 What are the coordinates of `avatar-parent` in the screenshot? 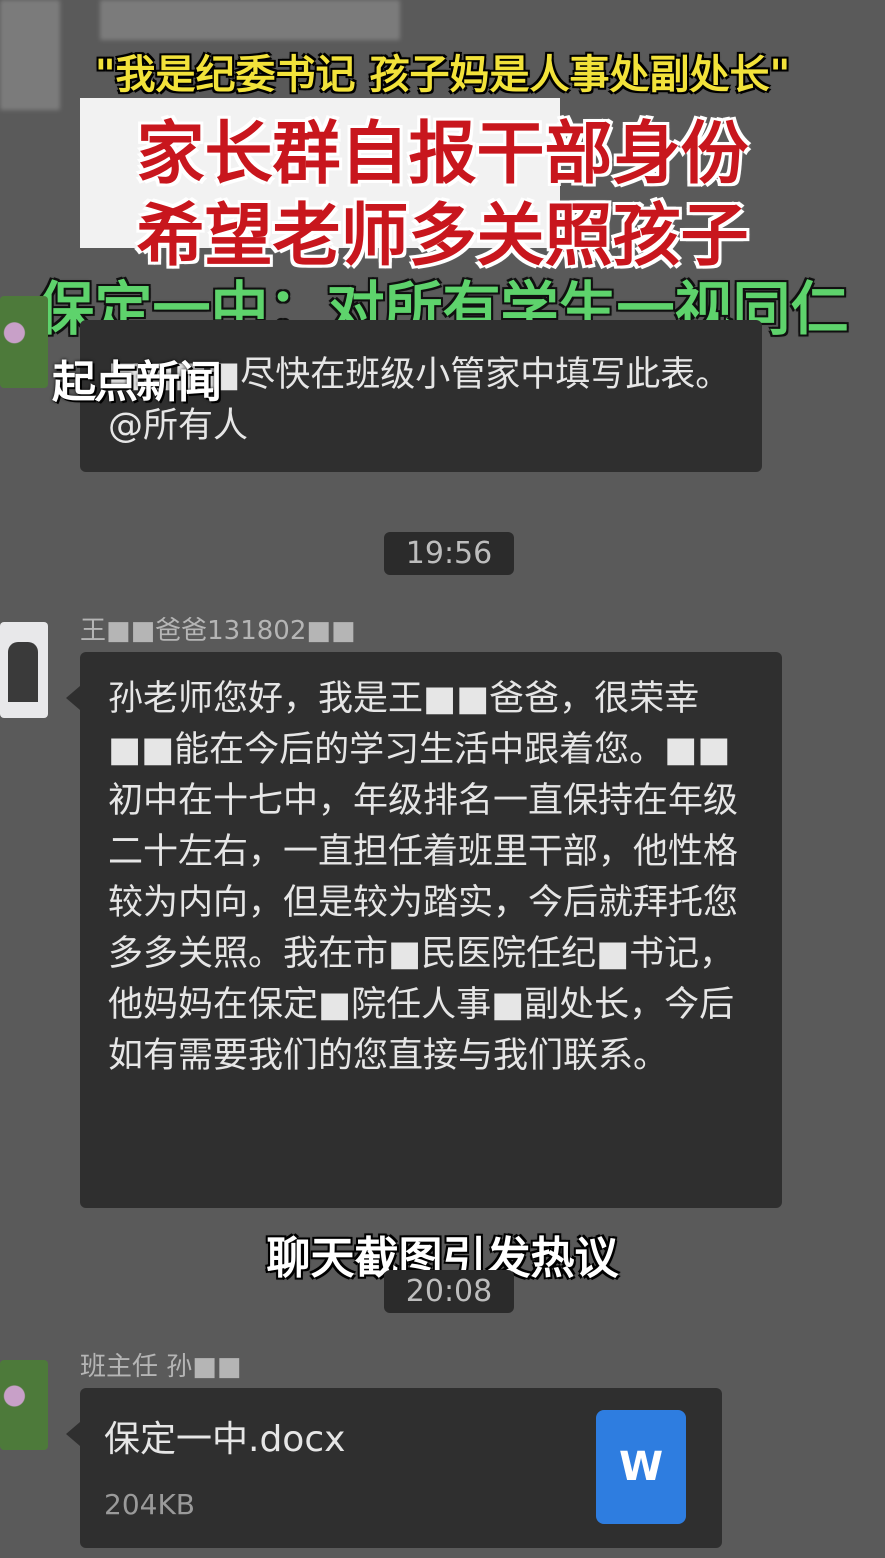 It's located at (24, 670).